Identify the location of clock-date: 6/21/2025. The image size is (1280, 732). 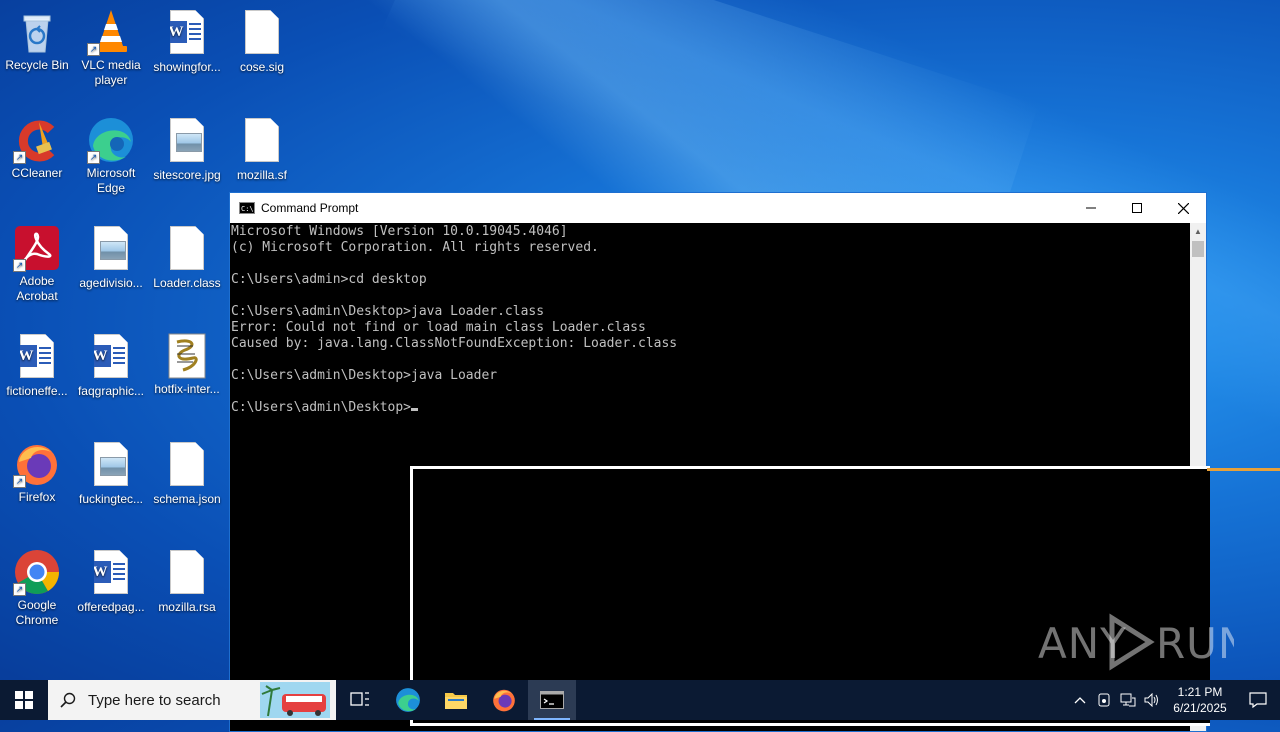
(1200, 708).